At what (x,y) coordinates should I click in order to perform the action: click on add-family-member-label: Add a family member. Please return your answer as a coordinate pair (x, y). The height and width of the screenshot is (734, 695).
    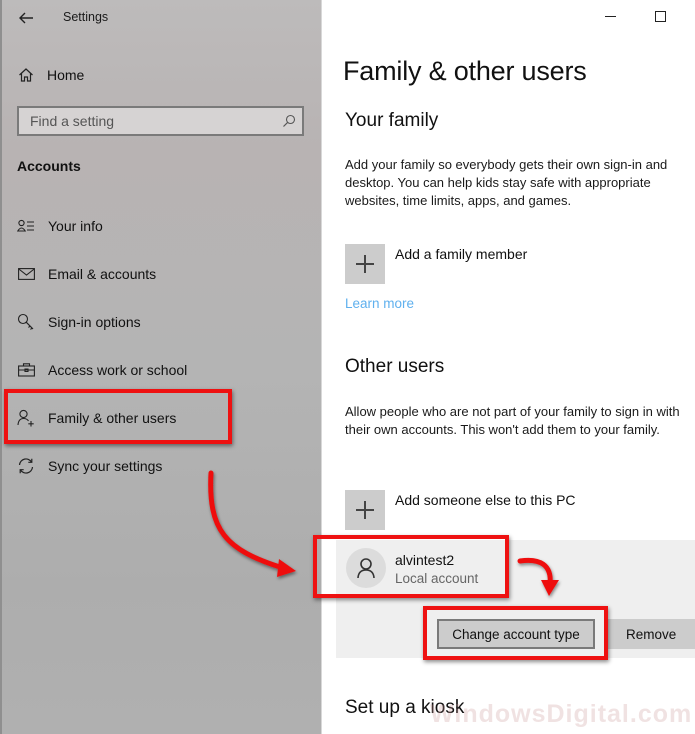
    Looking at the image, I should click on (461, 254).